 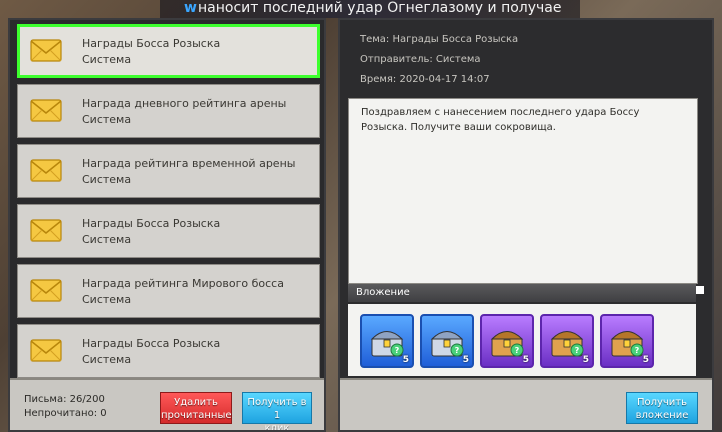 What do you see at coordinates (420, 59) in the screenshot?
I see `mail-sender: Отправитель: Система` at bounding box center [420, 59].